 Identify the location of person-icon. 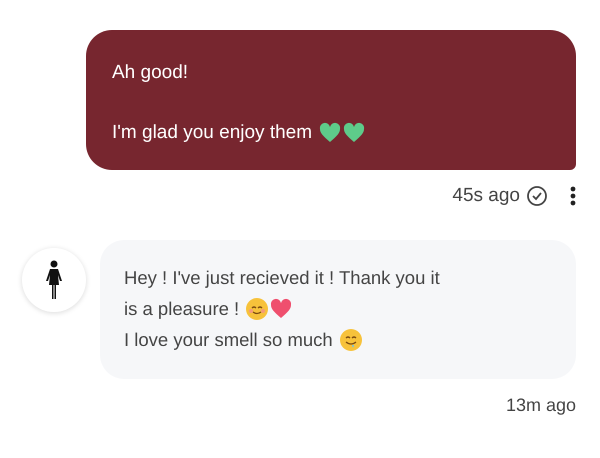
(54, 280).